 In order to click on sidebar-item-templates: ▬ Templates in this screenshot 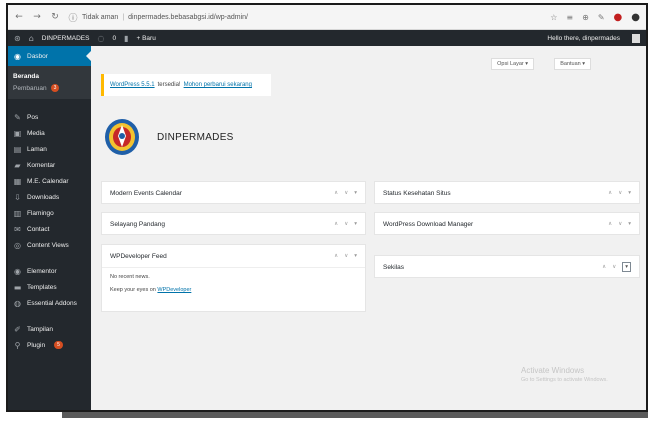, I will do `click(49, 287)`.